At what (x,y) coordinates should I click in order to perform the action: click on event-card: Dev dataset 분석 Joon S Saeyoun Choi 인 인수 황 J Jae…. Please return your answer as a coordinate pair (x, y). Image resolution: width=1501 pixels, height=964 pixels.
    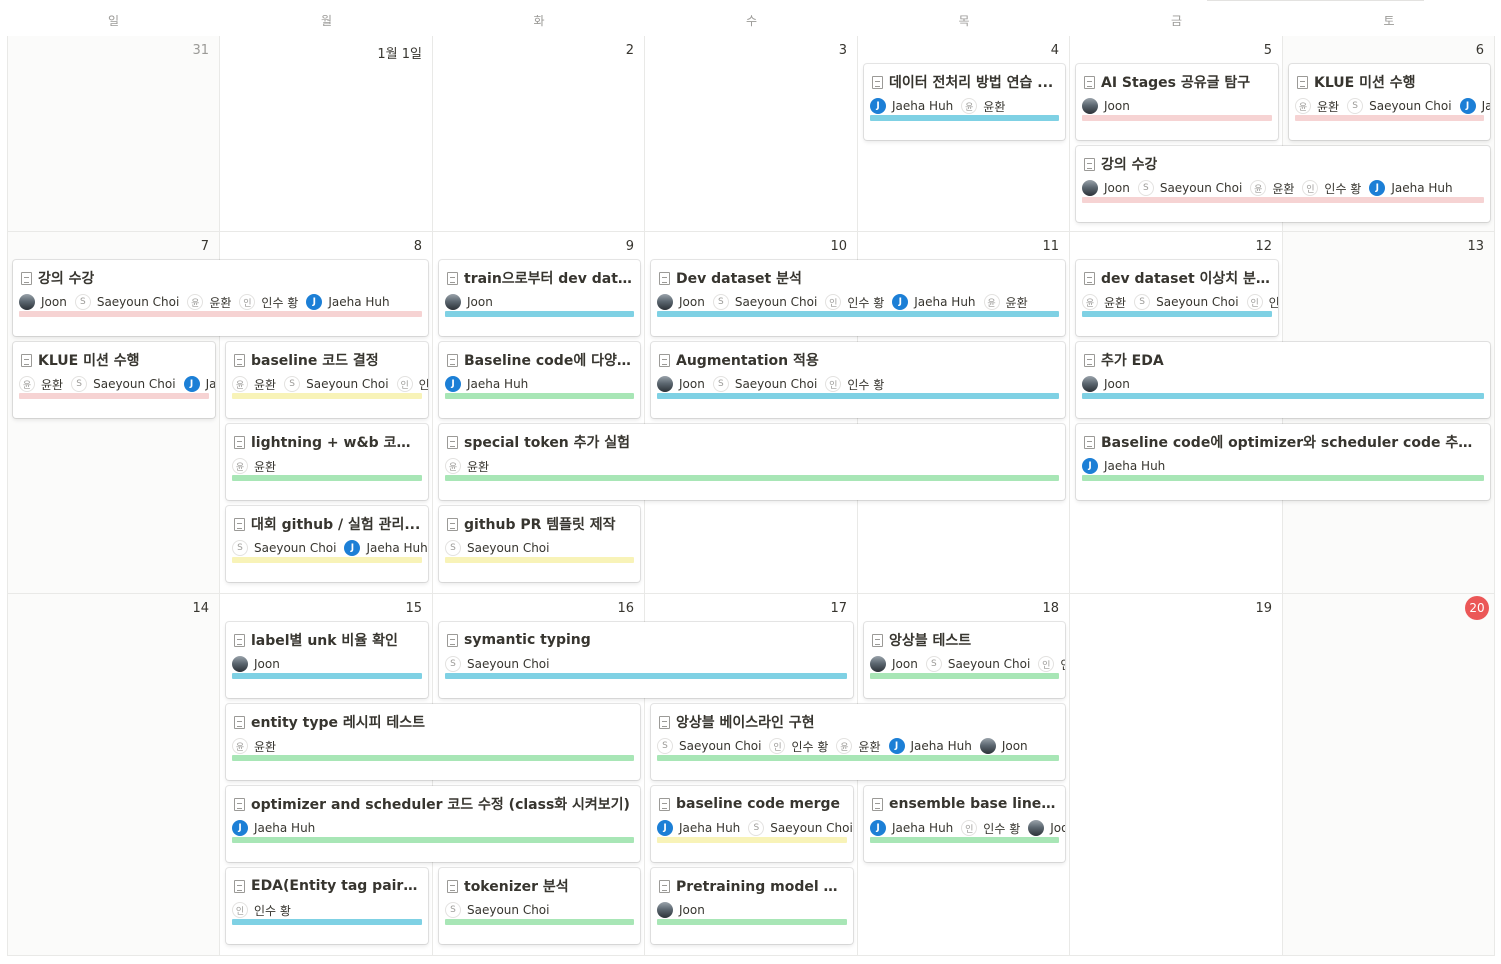
    Looking at the image, I should click on (858, 298).